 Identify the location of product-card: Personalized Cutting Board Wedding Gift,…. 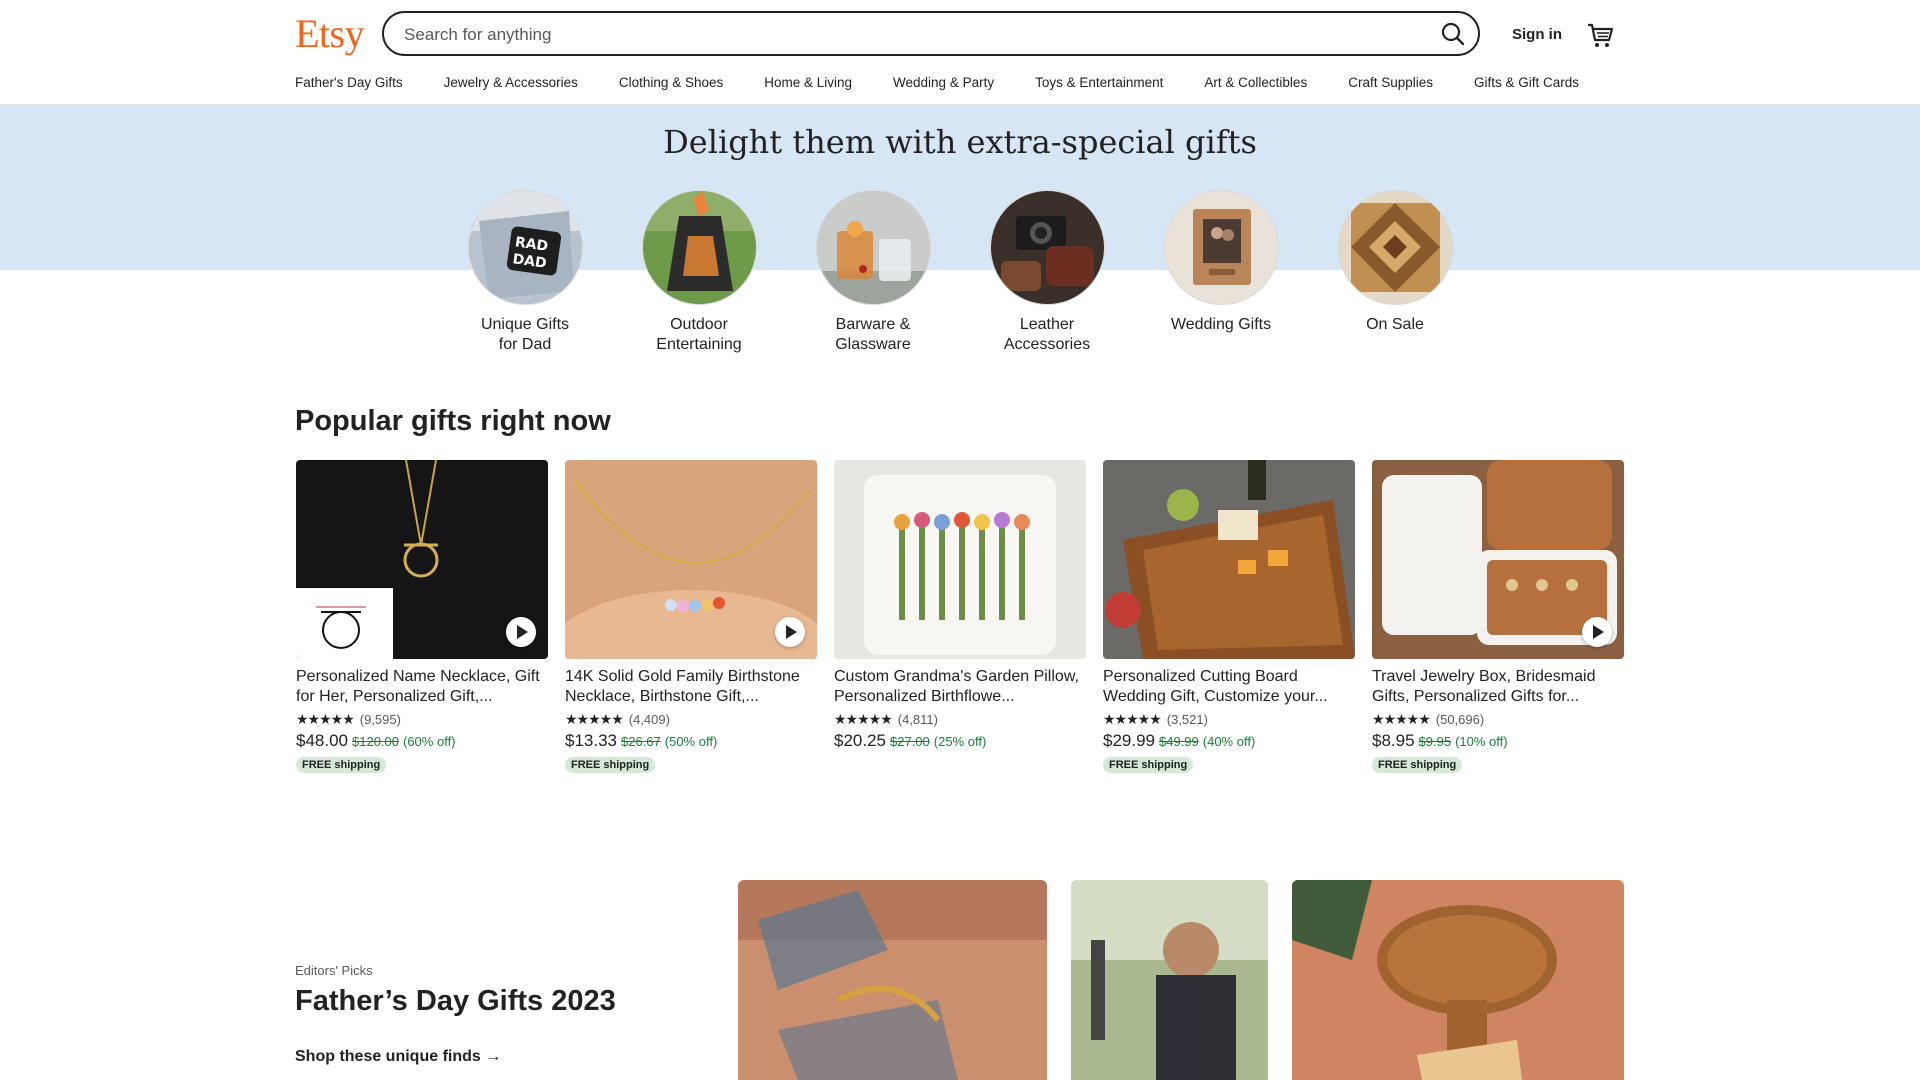
(1229, 616).